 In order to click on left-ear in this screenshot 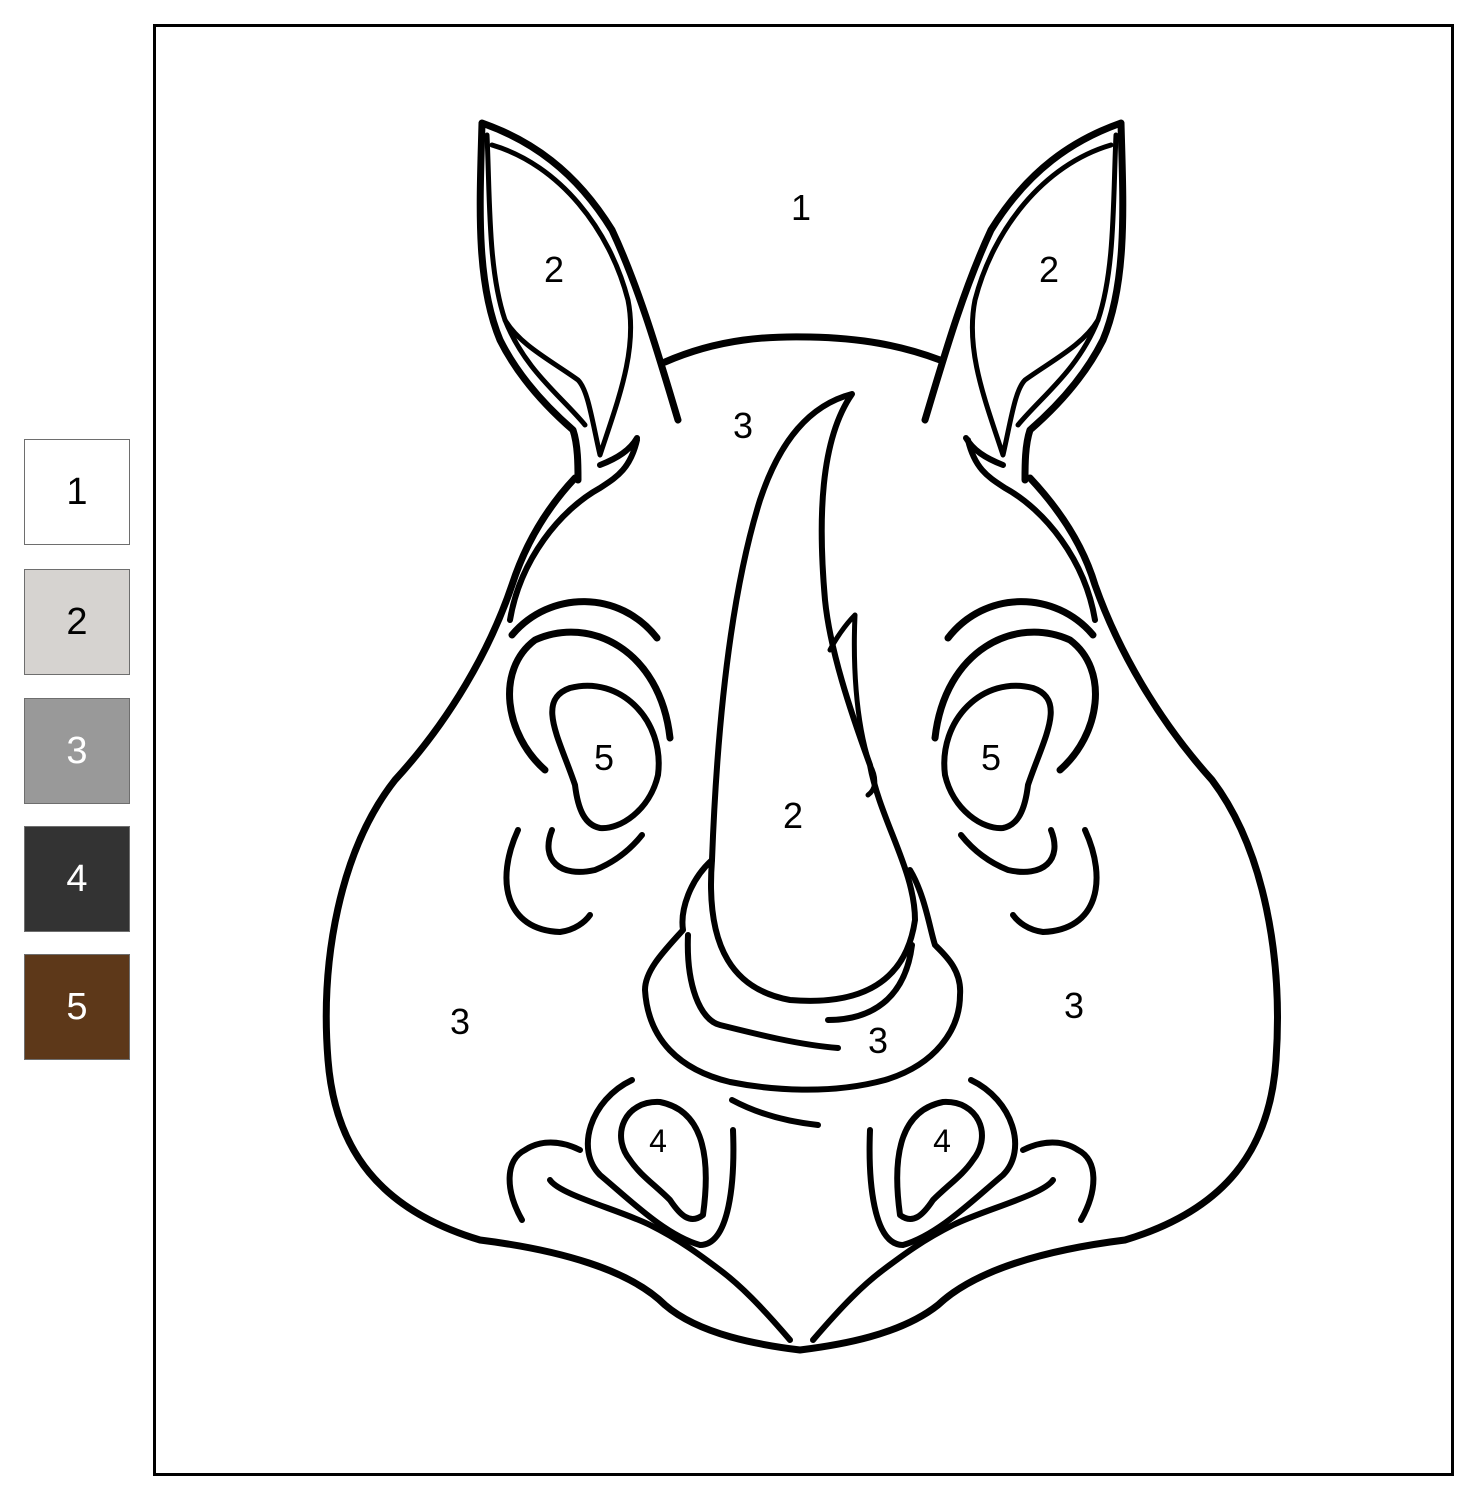, I will do `click(579, 301)`.